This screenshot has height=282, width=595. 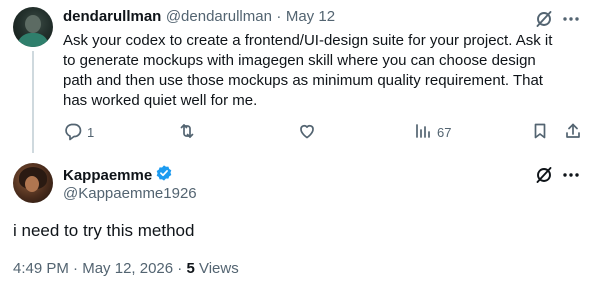 I want to click on avatar-shirt, so click(x=33, y=40).